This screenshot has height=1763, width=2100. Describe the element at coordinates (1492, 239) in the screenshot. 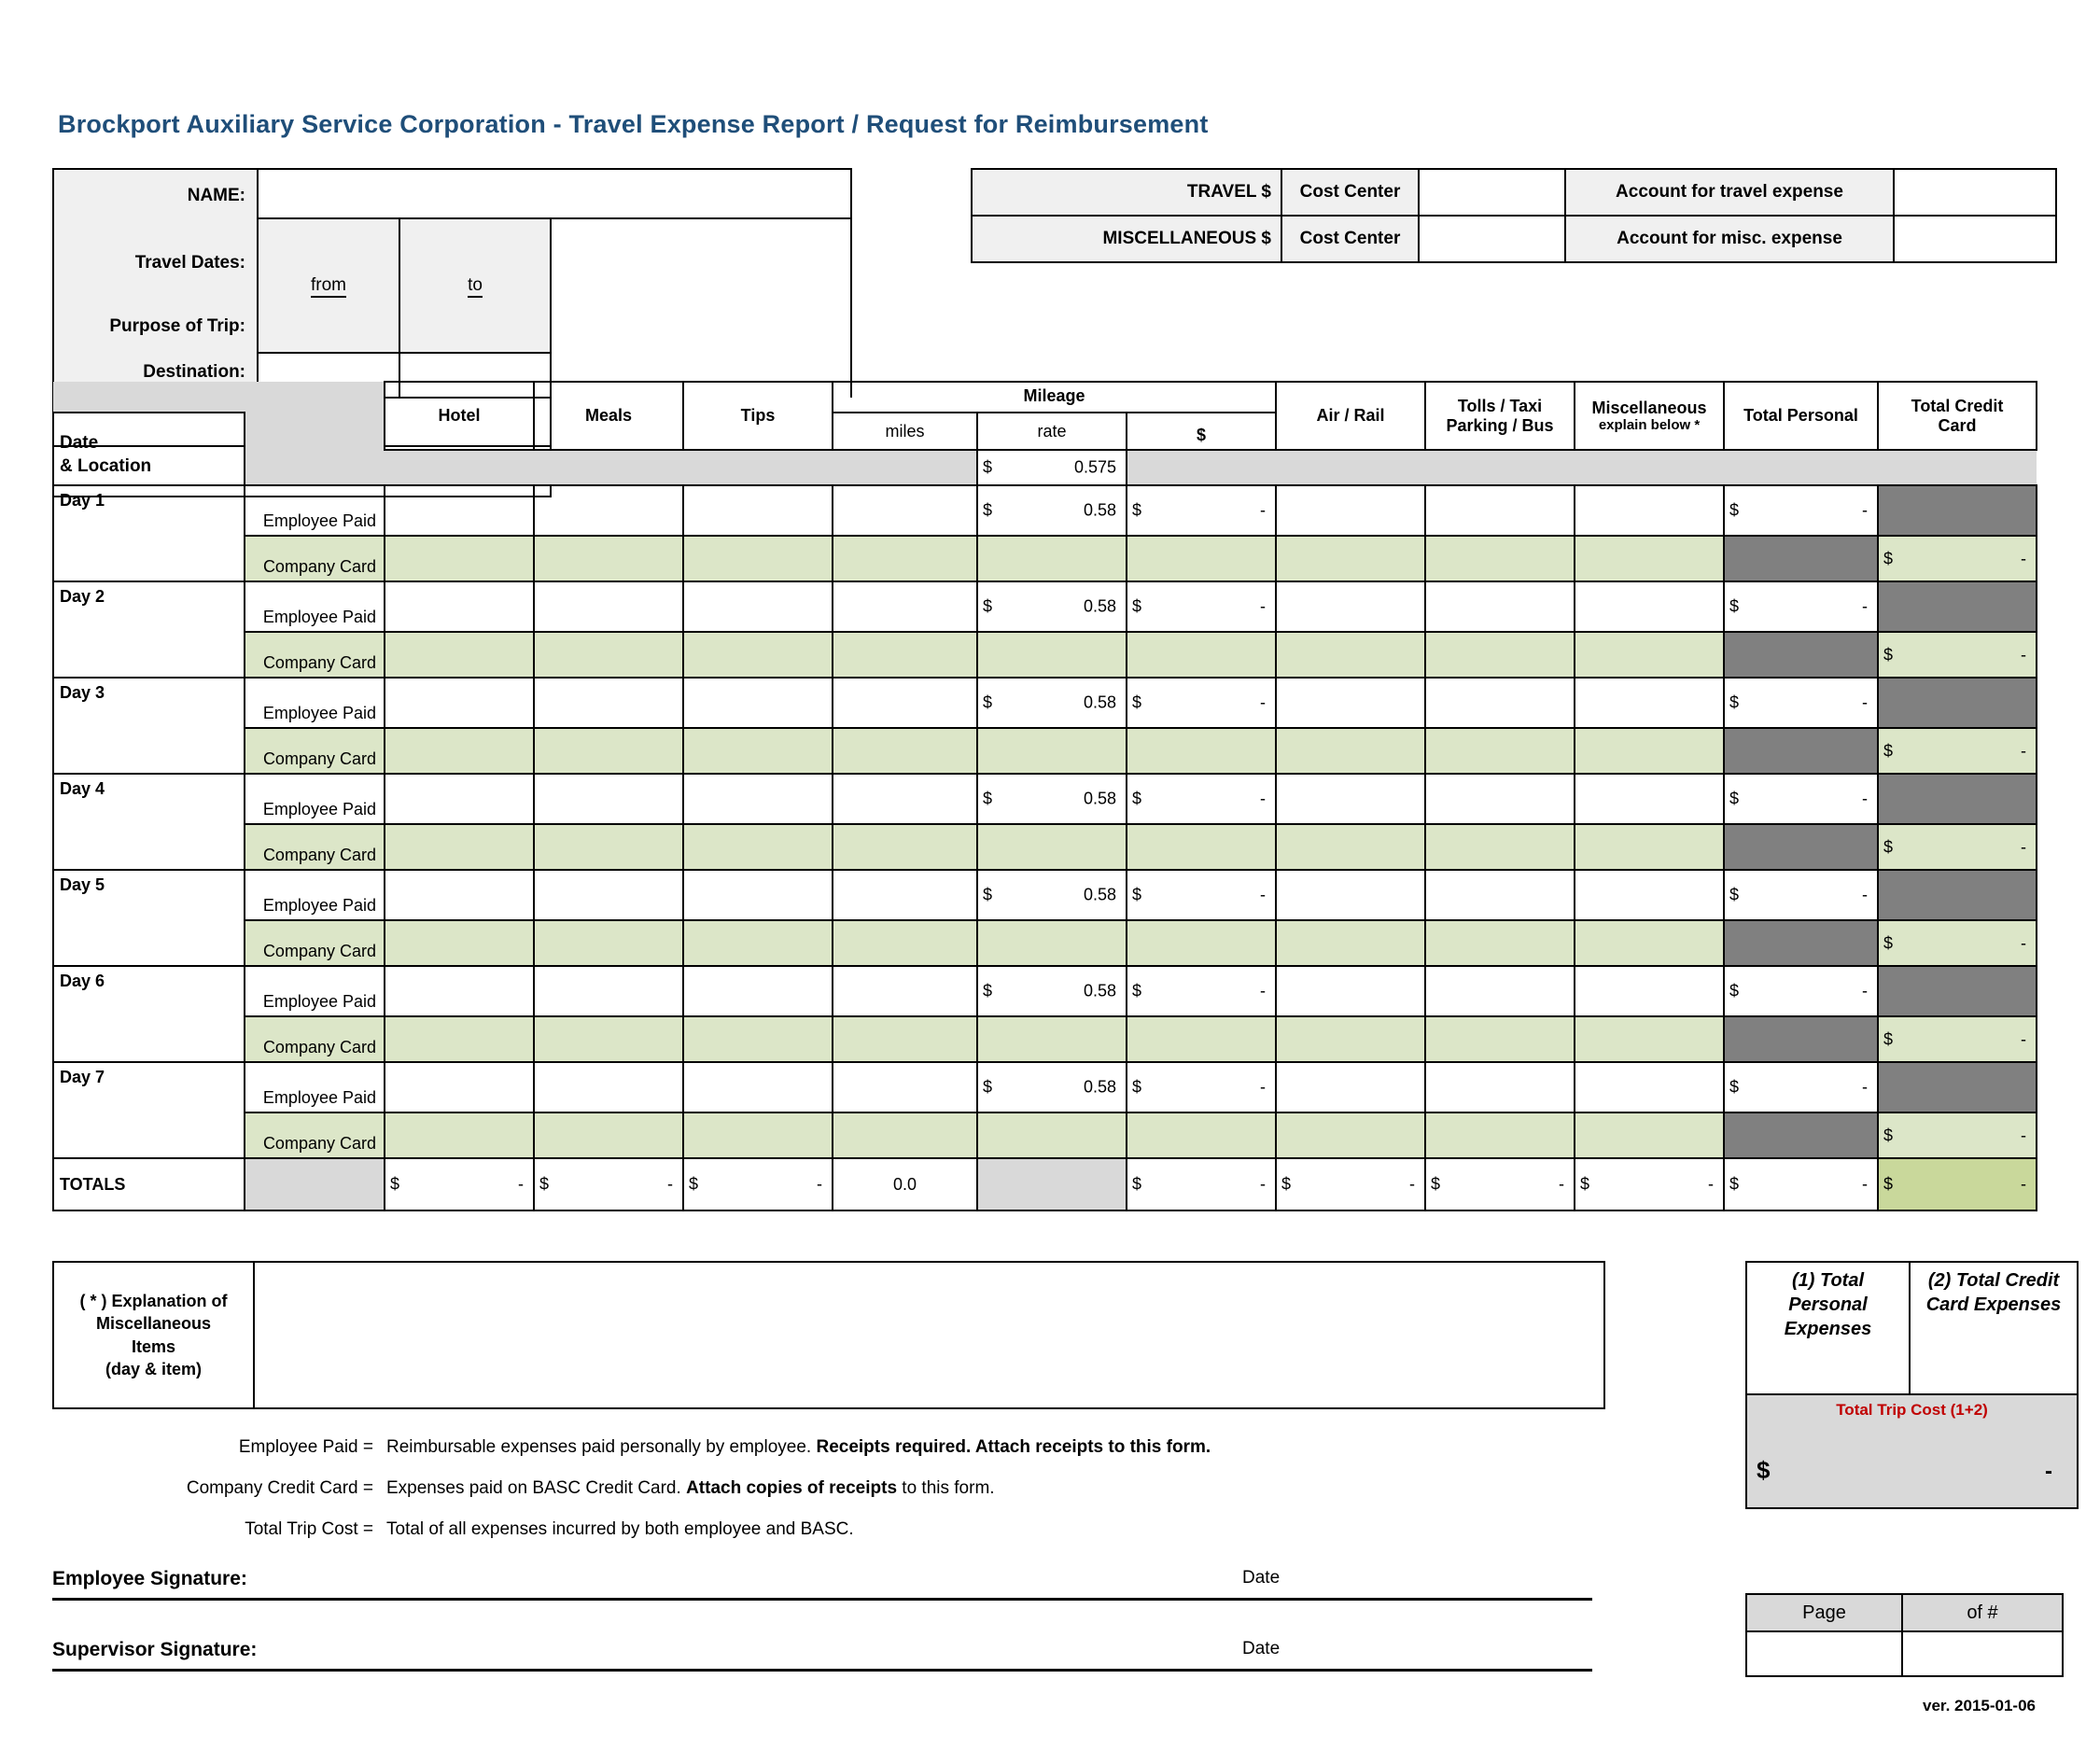

I see `misc-cost-center-input` at that location.